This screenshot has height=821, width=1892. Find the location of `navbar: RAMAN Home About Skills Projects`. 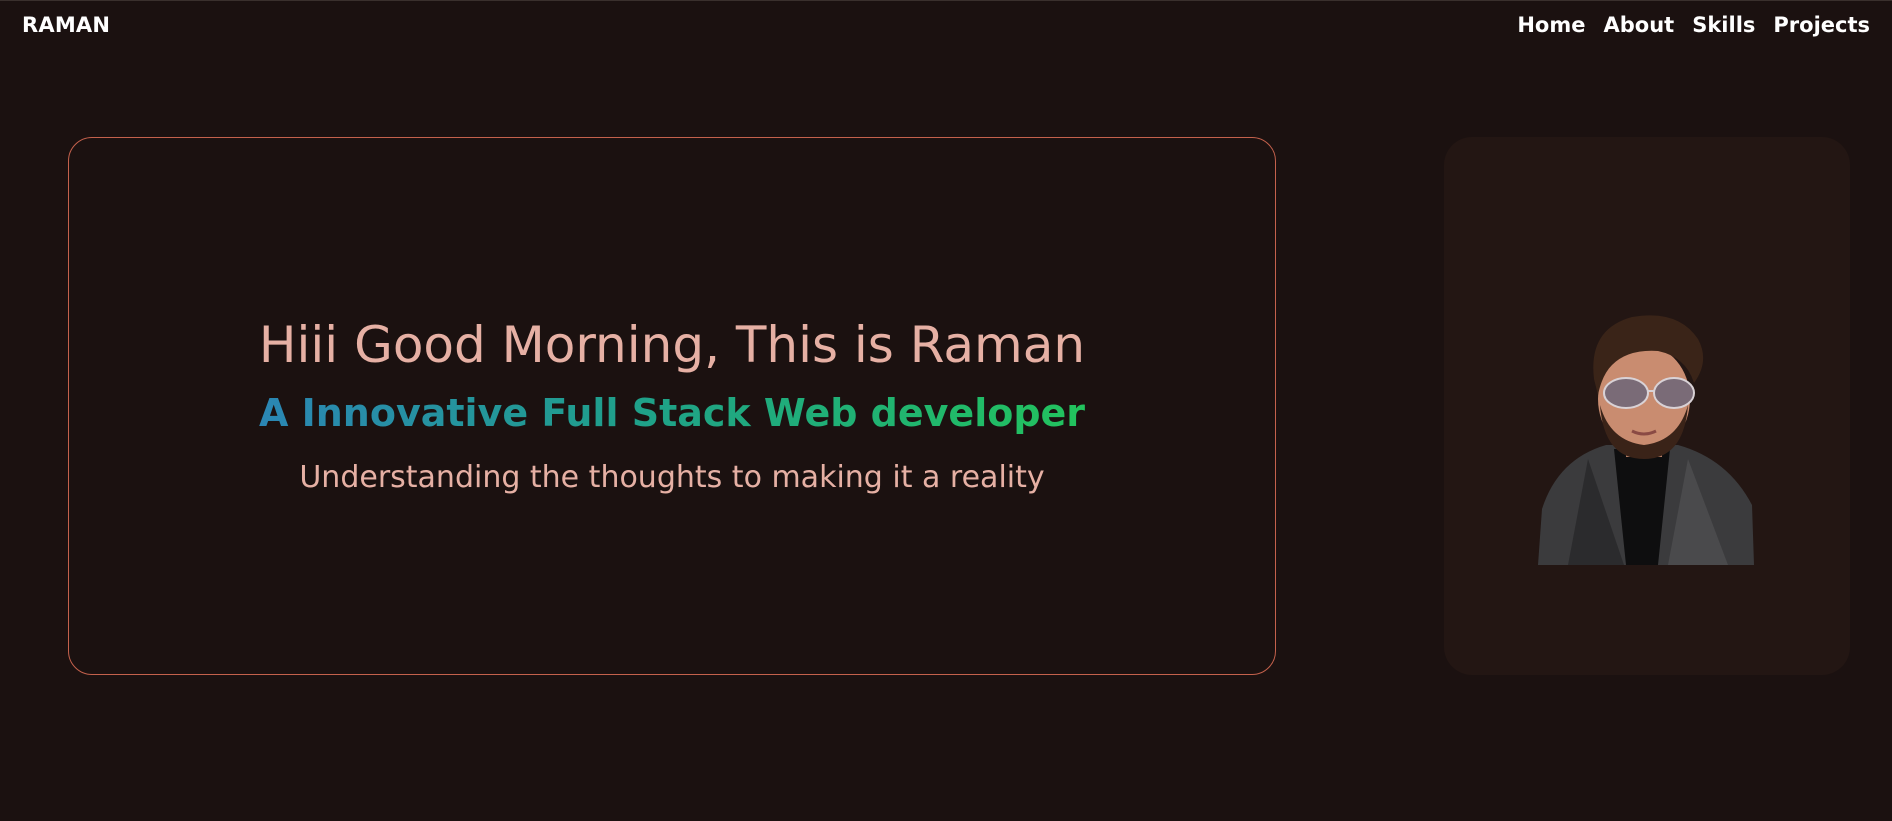

navbar: RAMAN Home About Skills Projects is located at coordinates (946, 27).